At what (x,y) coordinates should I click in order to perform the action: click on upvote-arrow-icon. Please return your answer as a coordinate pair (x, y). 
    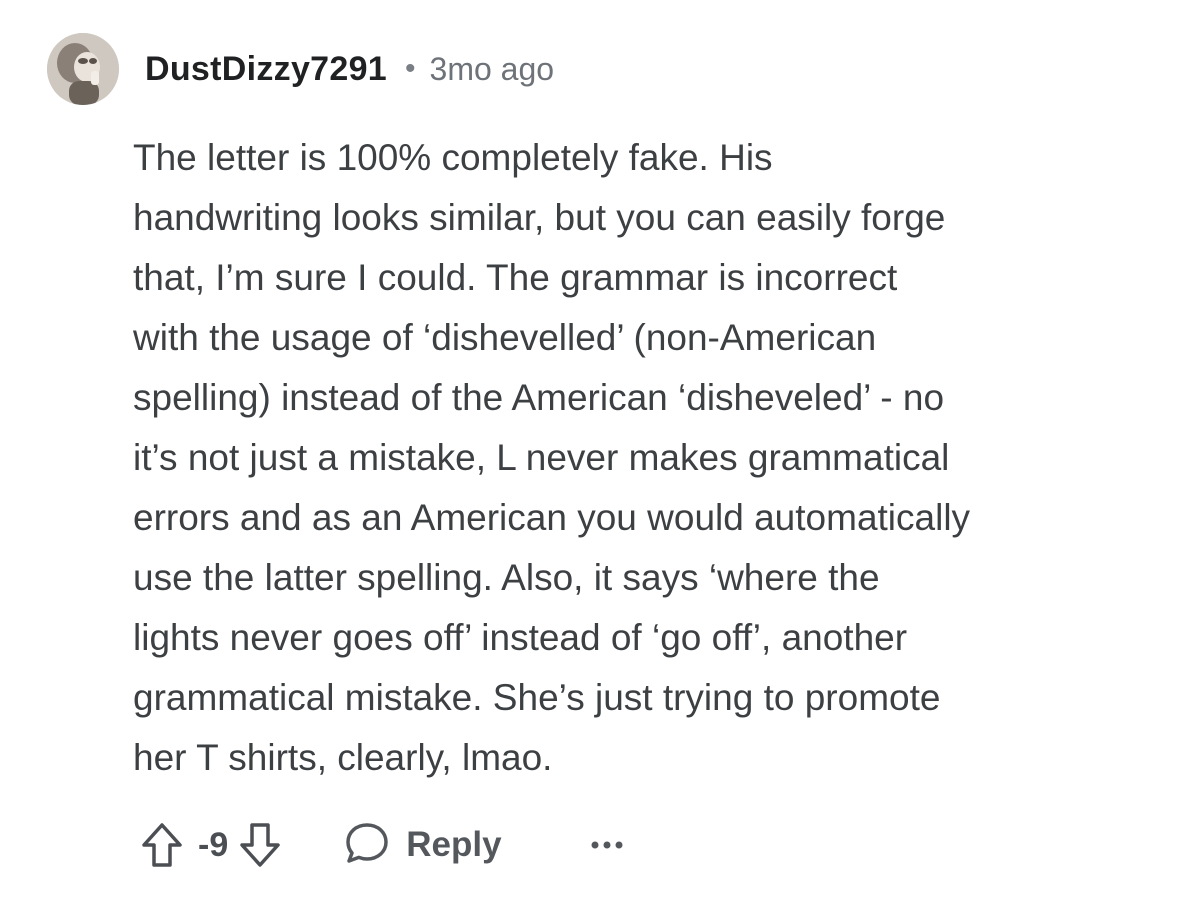
    Looking at the image, I should click on (162, 845).